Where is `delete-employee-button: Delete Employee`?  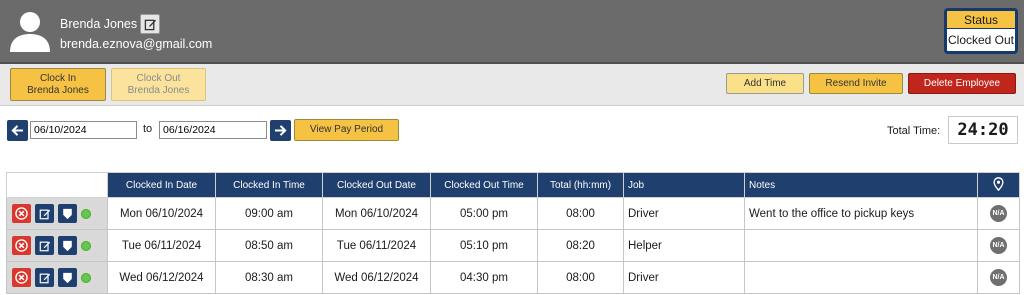 delete-employee-button: Delete Employee is located at coordinates (962, 83).